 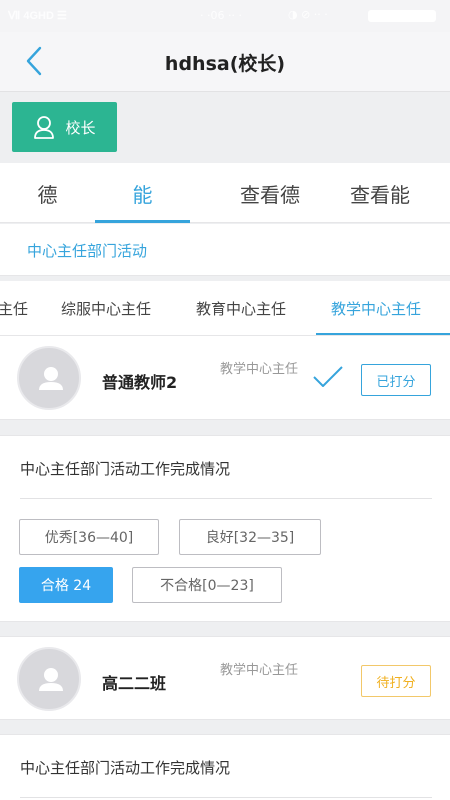 What do you see at coordinates (328, 376) in the screenshot?
I see `check-icon` at bounding box center [328, 376].